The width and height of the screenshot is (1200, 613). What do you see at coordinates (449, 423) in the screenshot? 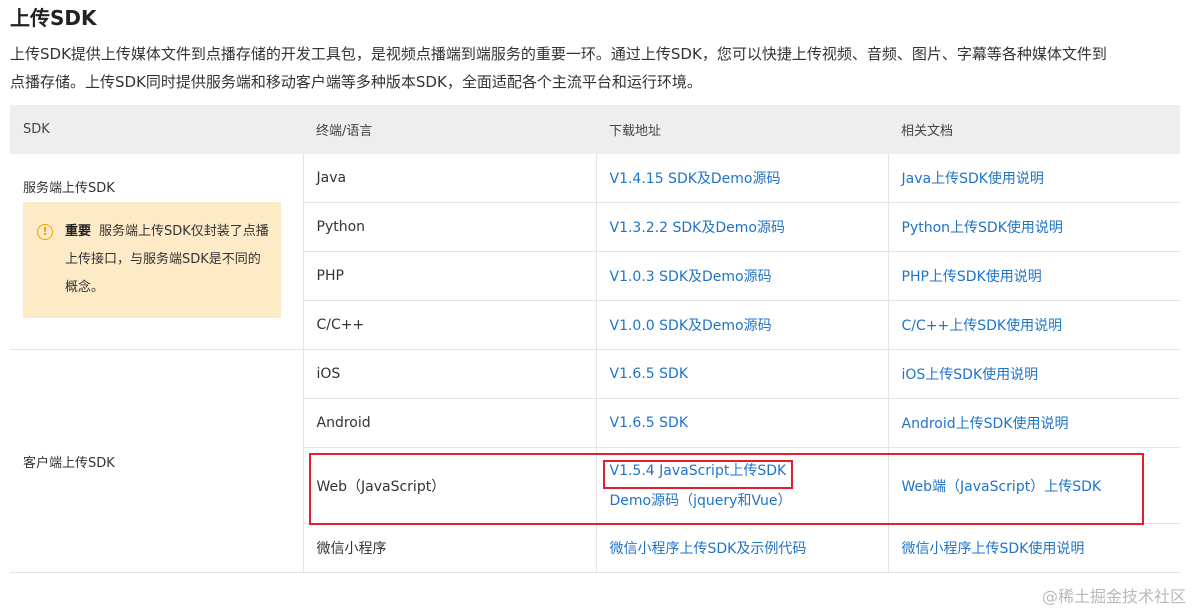
I see `cell-language: Android` at bounding box center [449, 423].